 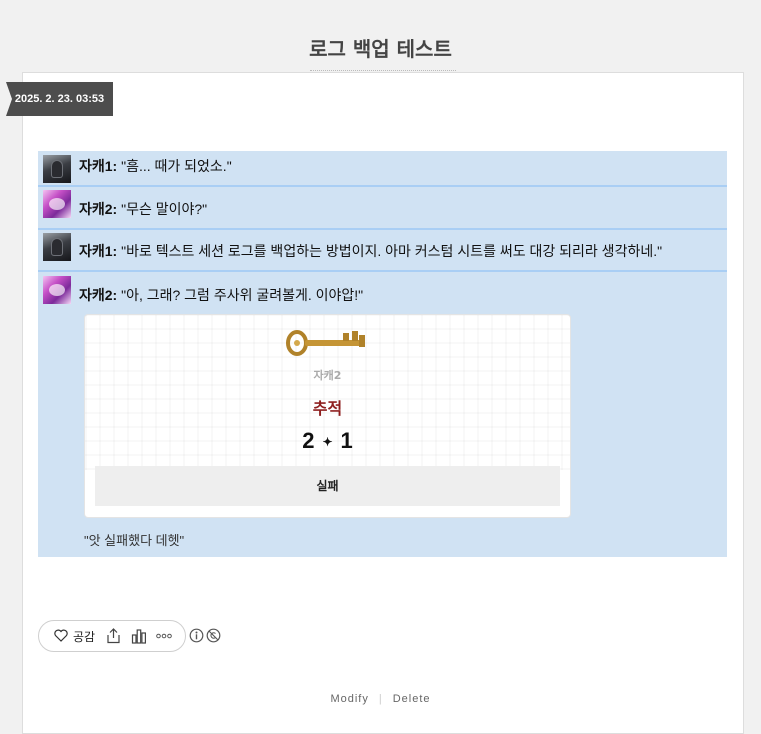 I want to click on dice-target-value: 2, so click(x=308, y=440).